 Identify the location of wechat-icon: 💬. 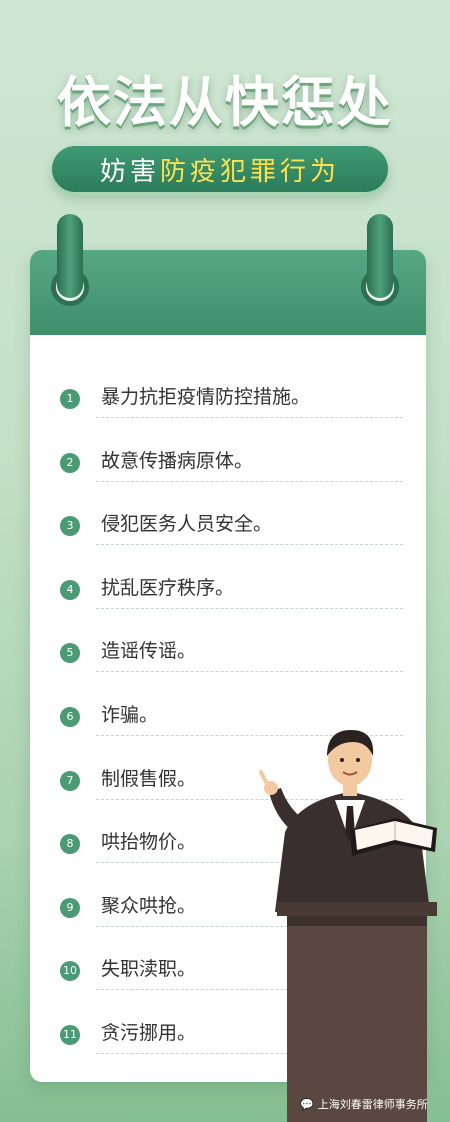
(307, 1104).